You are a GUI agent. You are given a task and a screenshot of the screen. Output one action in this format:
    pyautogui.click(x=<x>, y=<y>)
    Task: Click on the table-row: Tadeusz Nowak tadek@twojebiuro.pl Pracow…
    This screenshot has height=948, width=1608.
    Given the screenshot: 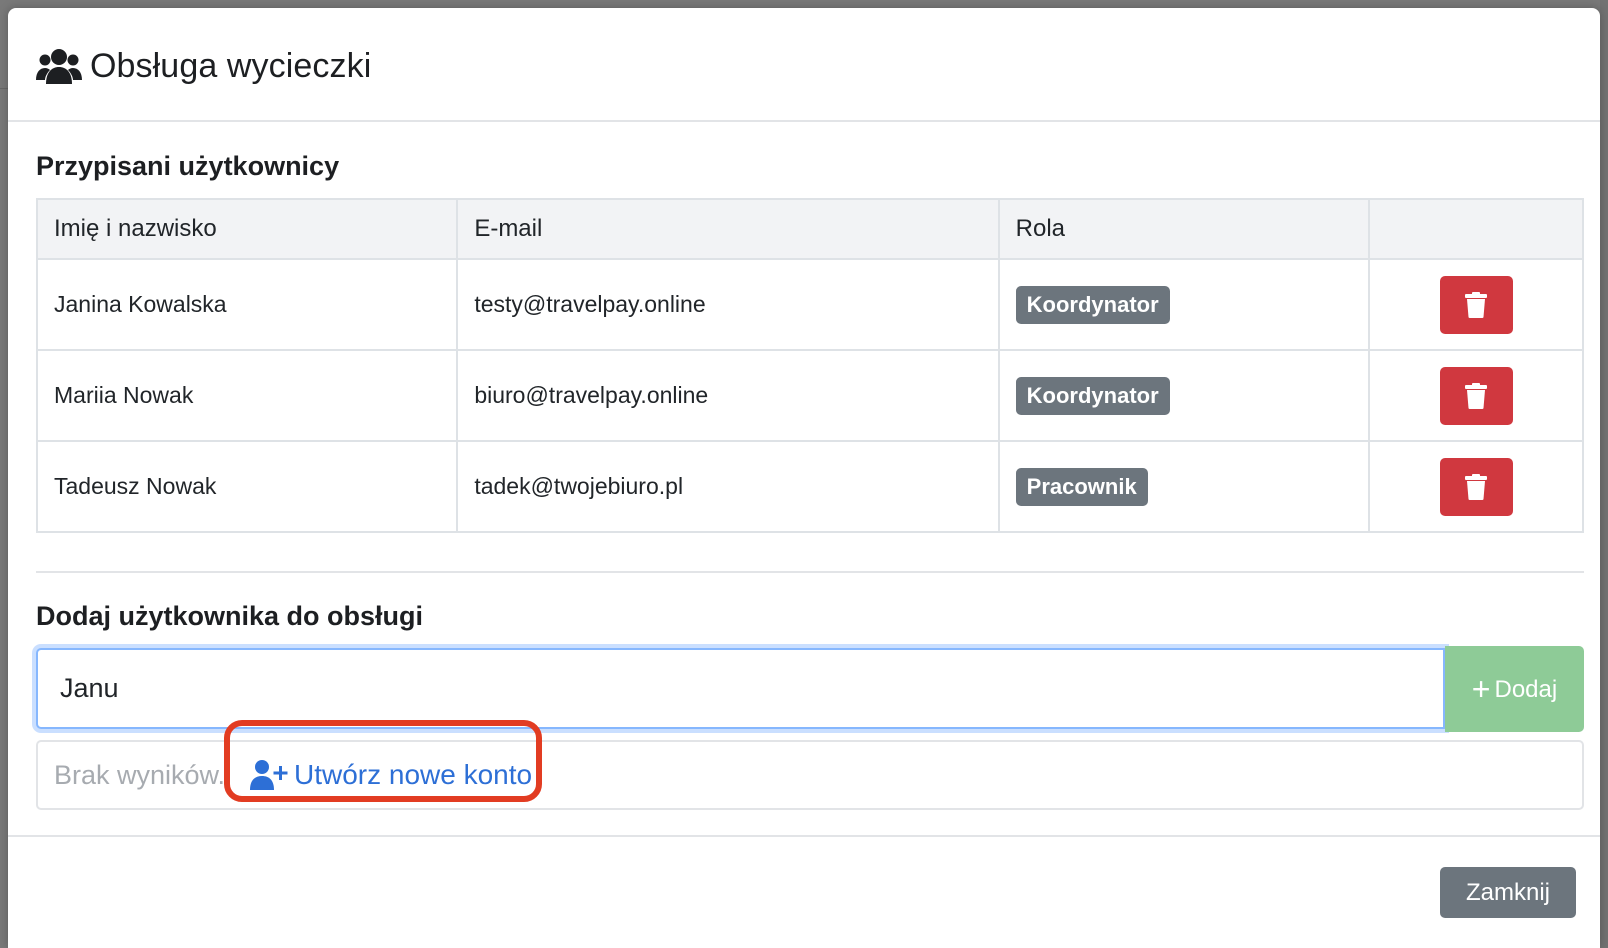 What is the action you would take?
    pyautogui.click(x=809, y=486)
    